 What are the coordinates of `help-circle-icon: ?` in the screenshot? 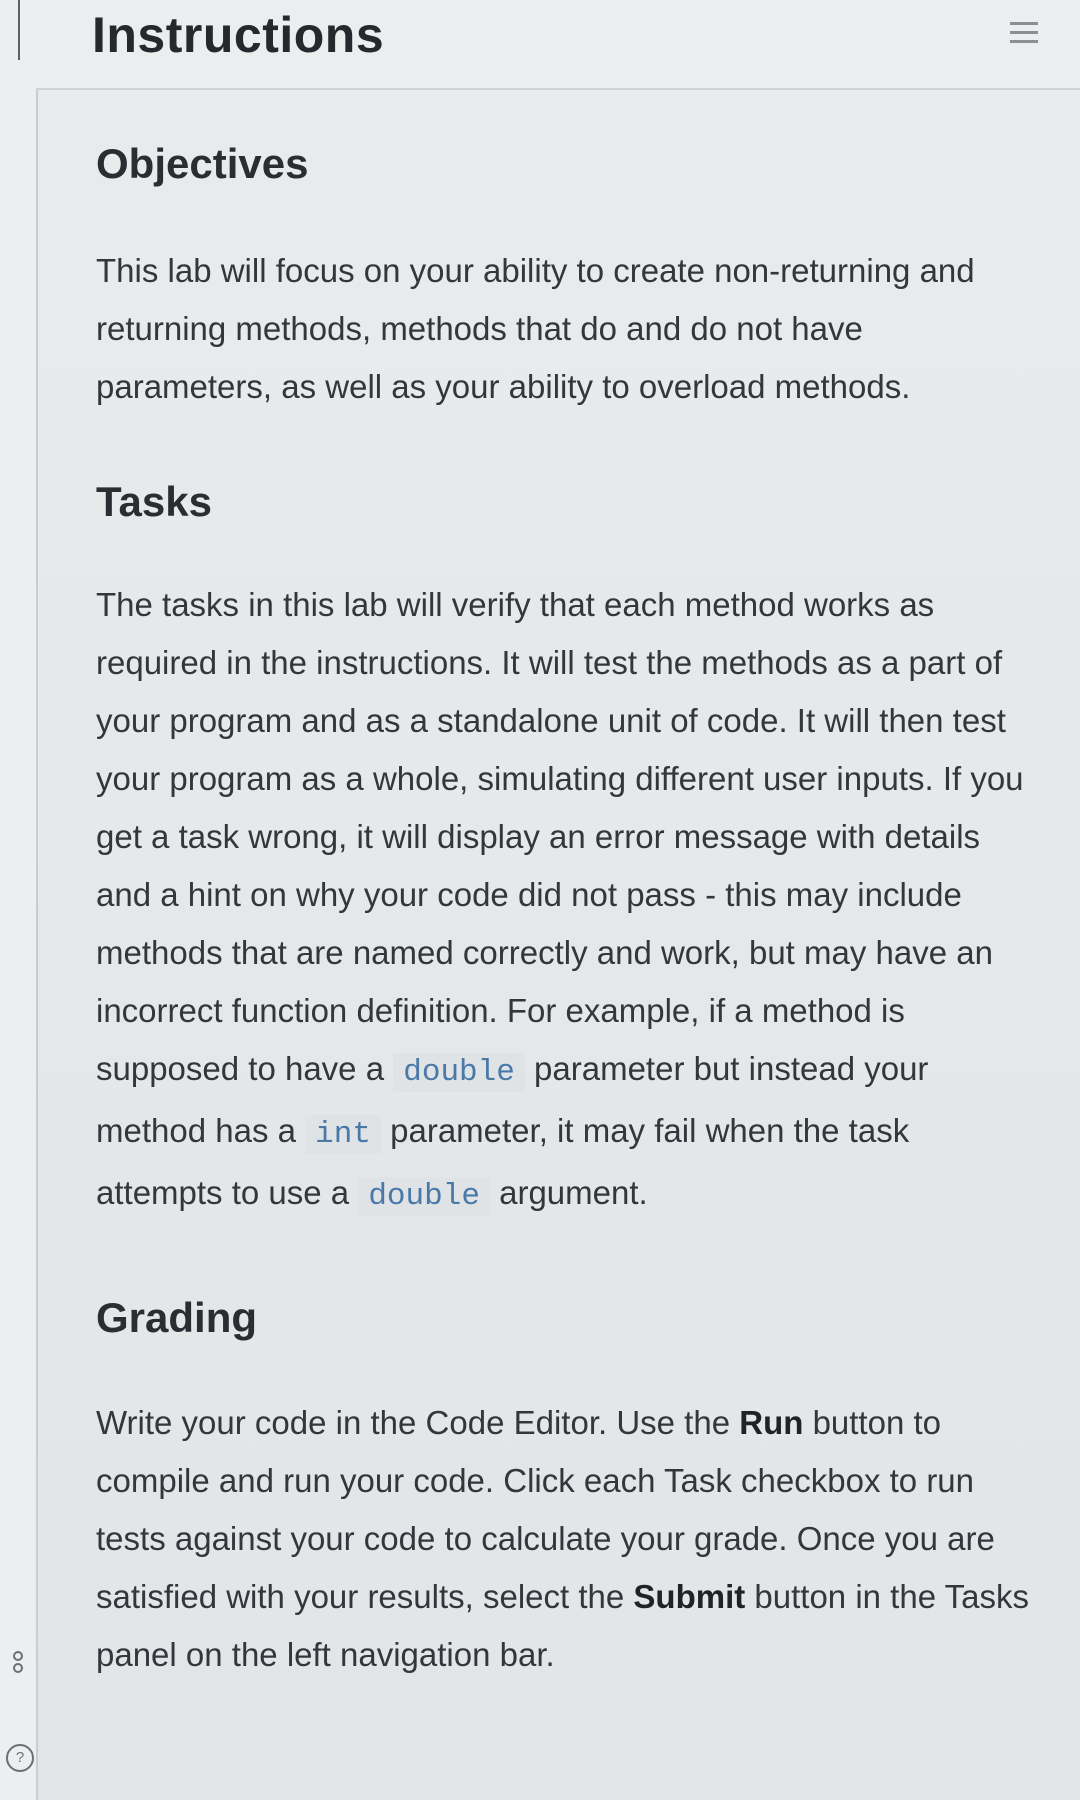 It's located at (20, 1758).